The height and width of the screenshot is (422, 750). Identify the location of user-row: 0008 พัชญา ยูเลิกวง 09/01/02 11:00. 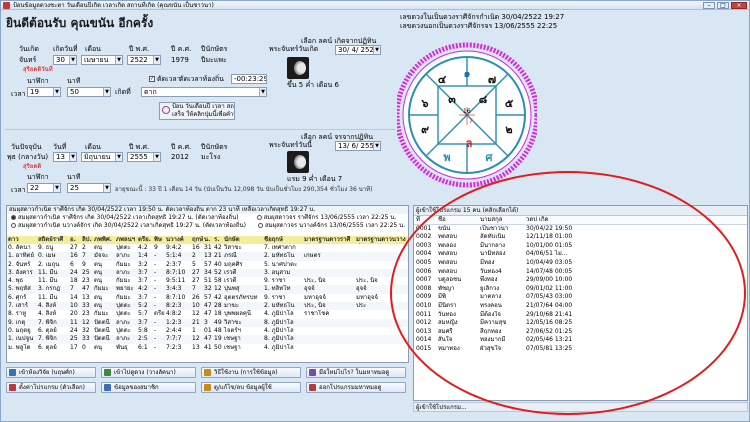
(580, 289).